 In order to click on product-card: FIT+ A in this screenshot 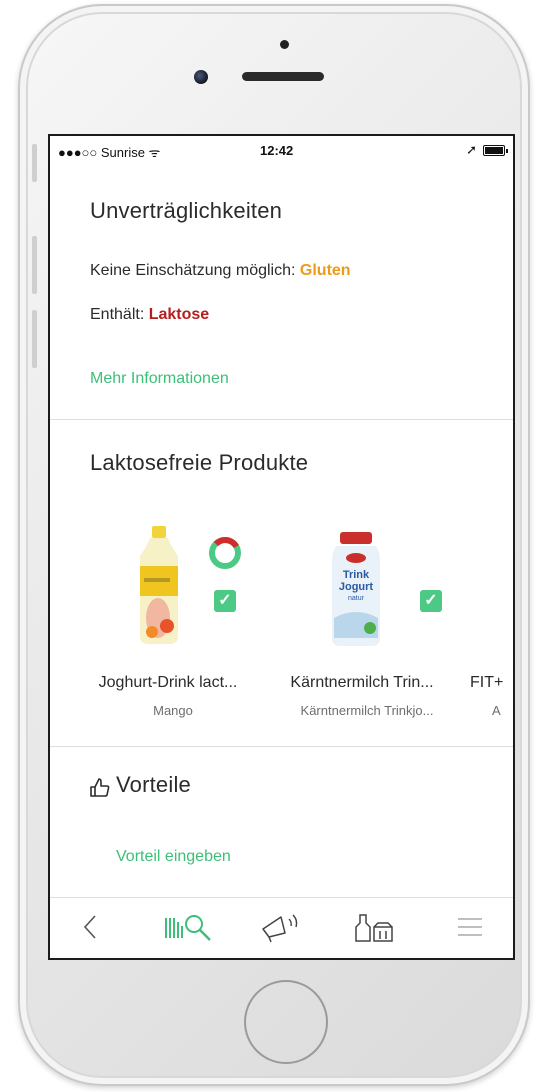, I will do `click(486, 622)`.